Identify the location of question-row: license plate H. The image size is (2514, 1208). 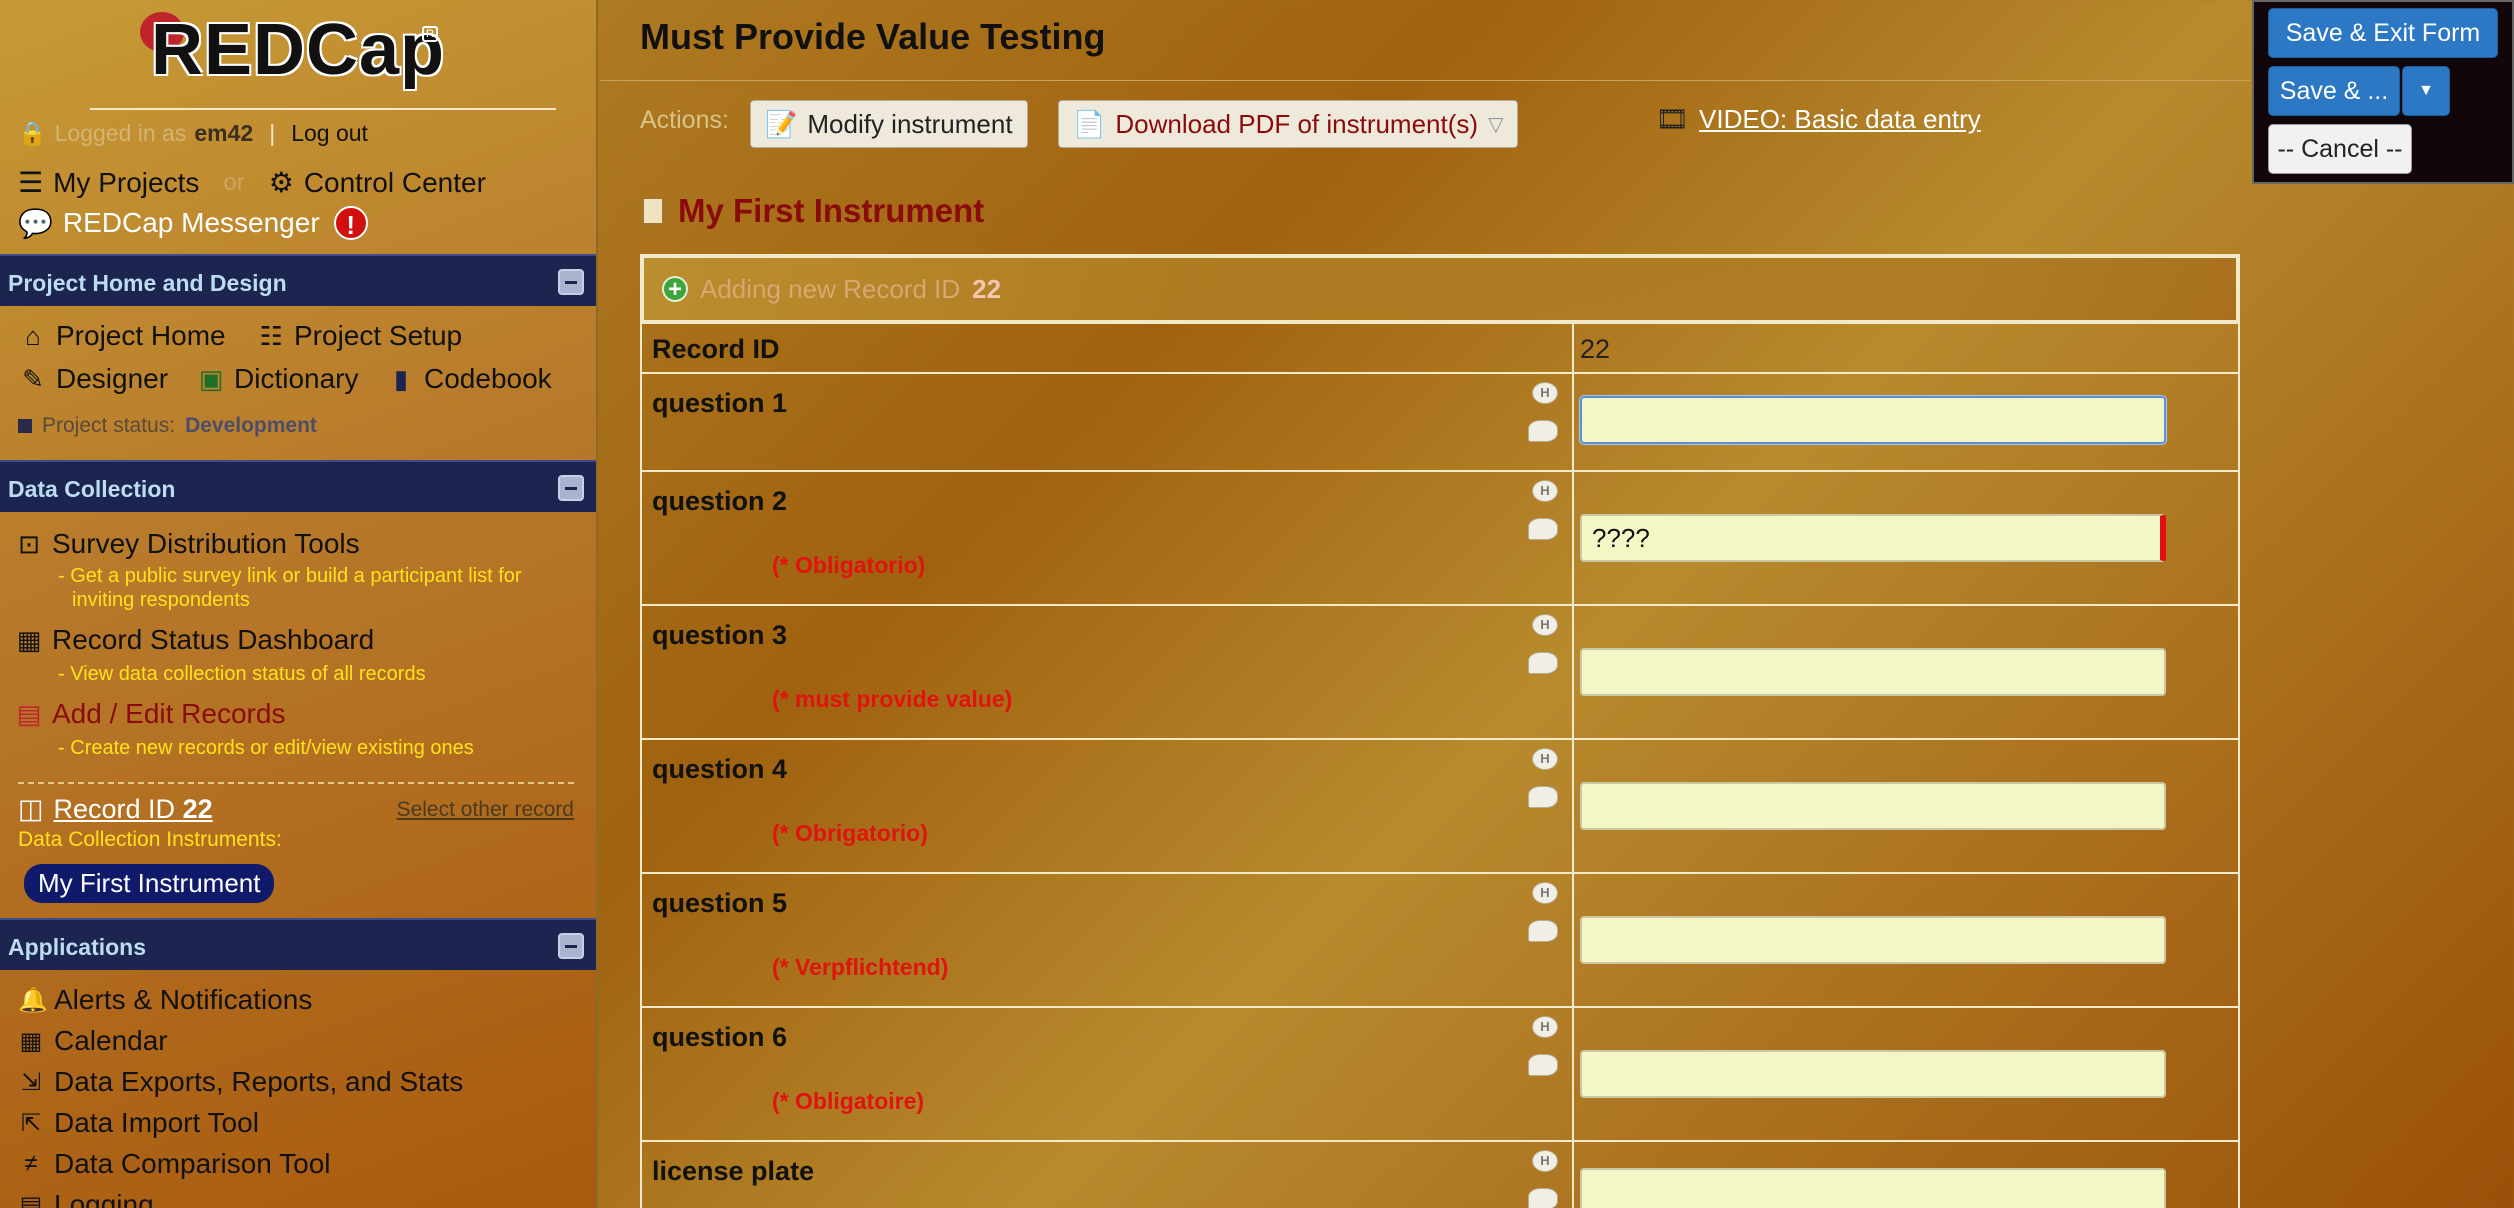
(1440, 1174).